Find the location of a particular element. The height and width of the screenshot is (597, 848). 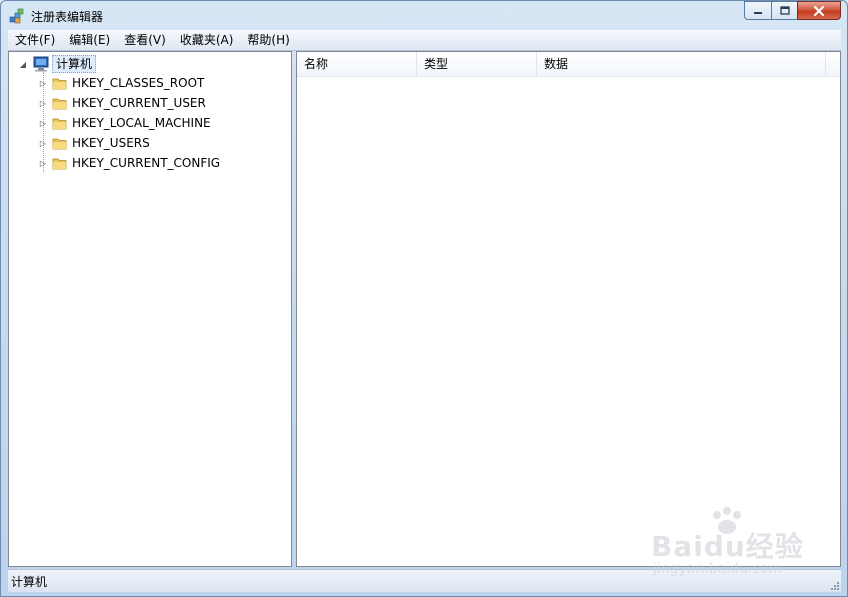

caption-buttons is located at coordinates (792, 11).